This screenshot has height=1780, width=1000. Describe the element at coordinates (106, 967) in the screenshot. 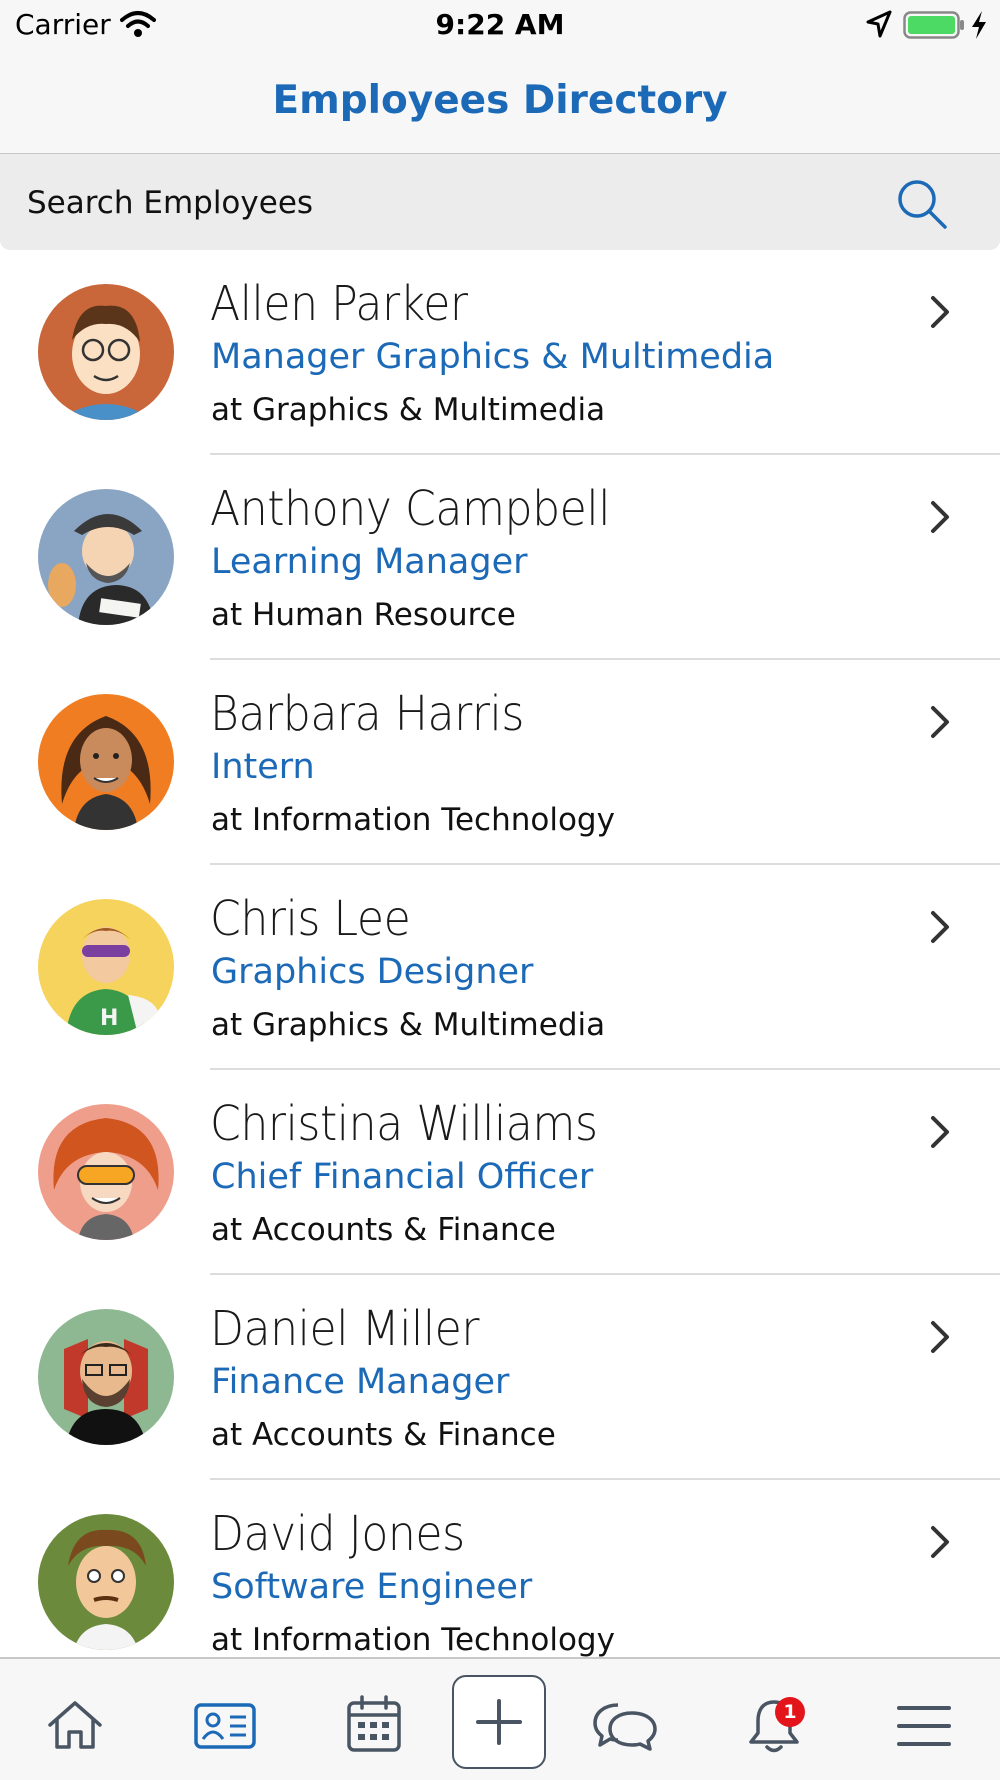

I see `avatar: H` at that location.